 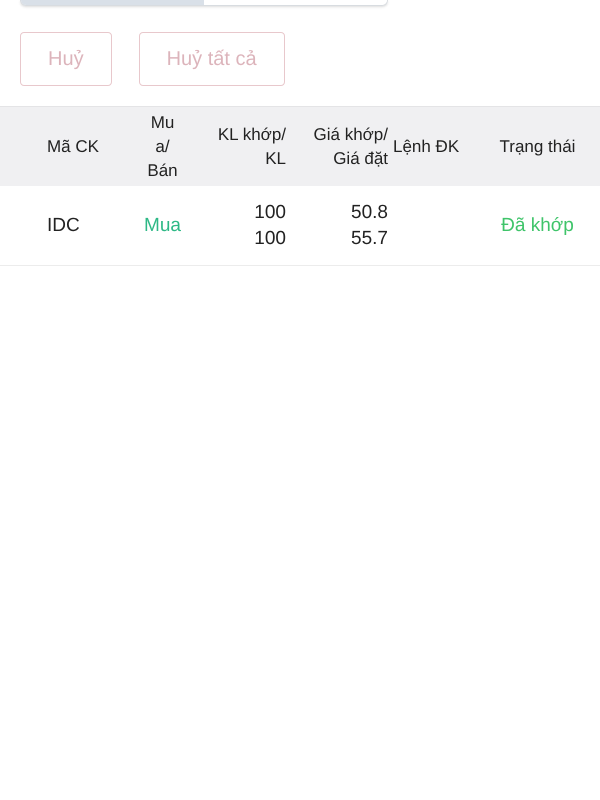 What do you see at coordinates (426, 147) in the screenshot?
I see `column-header: Lệnh ĐK` at bounding box center [426, 147].